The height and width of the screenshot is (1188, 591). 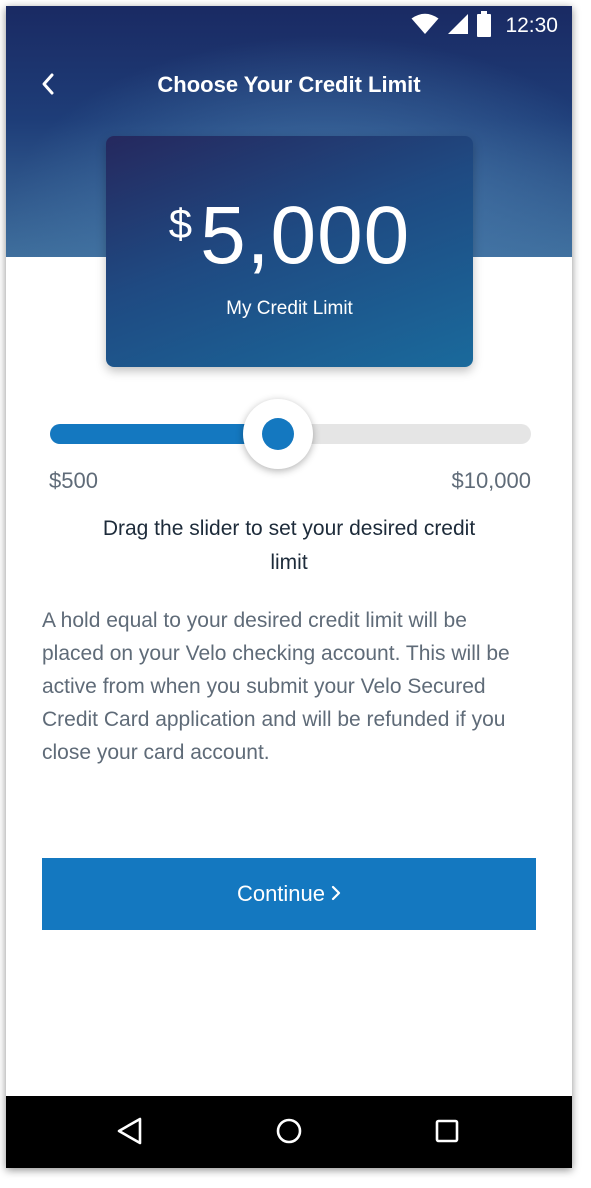 I want to click on credit-limit-card: $ 5,000 My Credit Limit, so click(x=289, y=251).